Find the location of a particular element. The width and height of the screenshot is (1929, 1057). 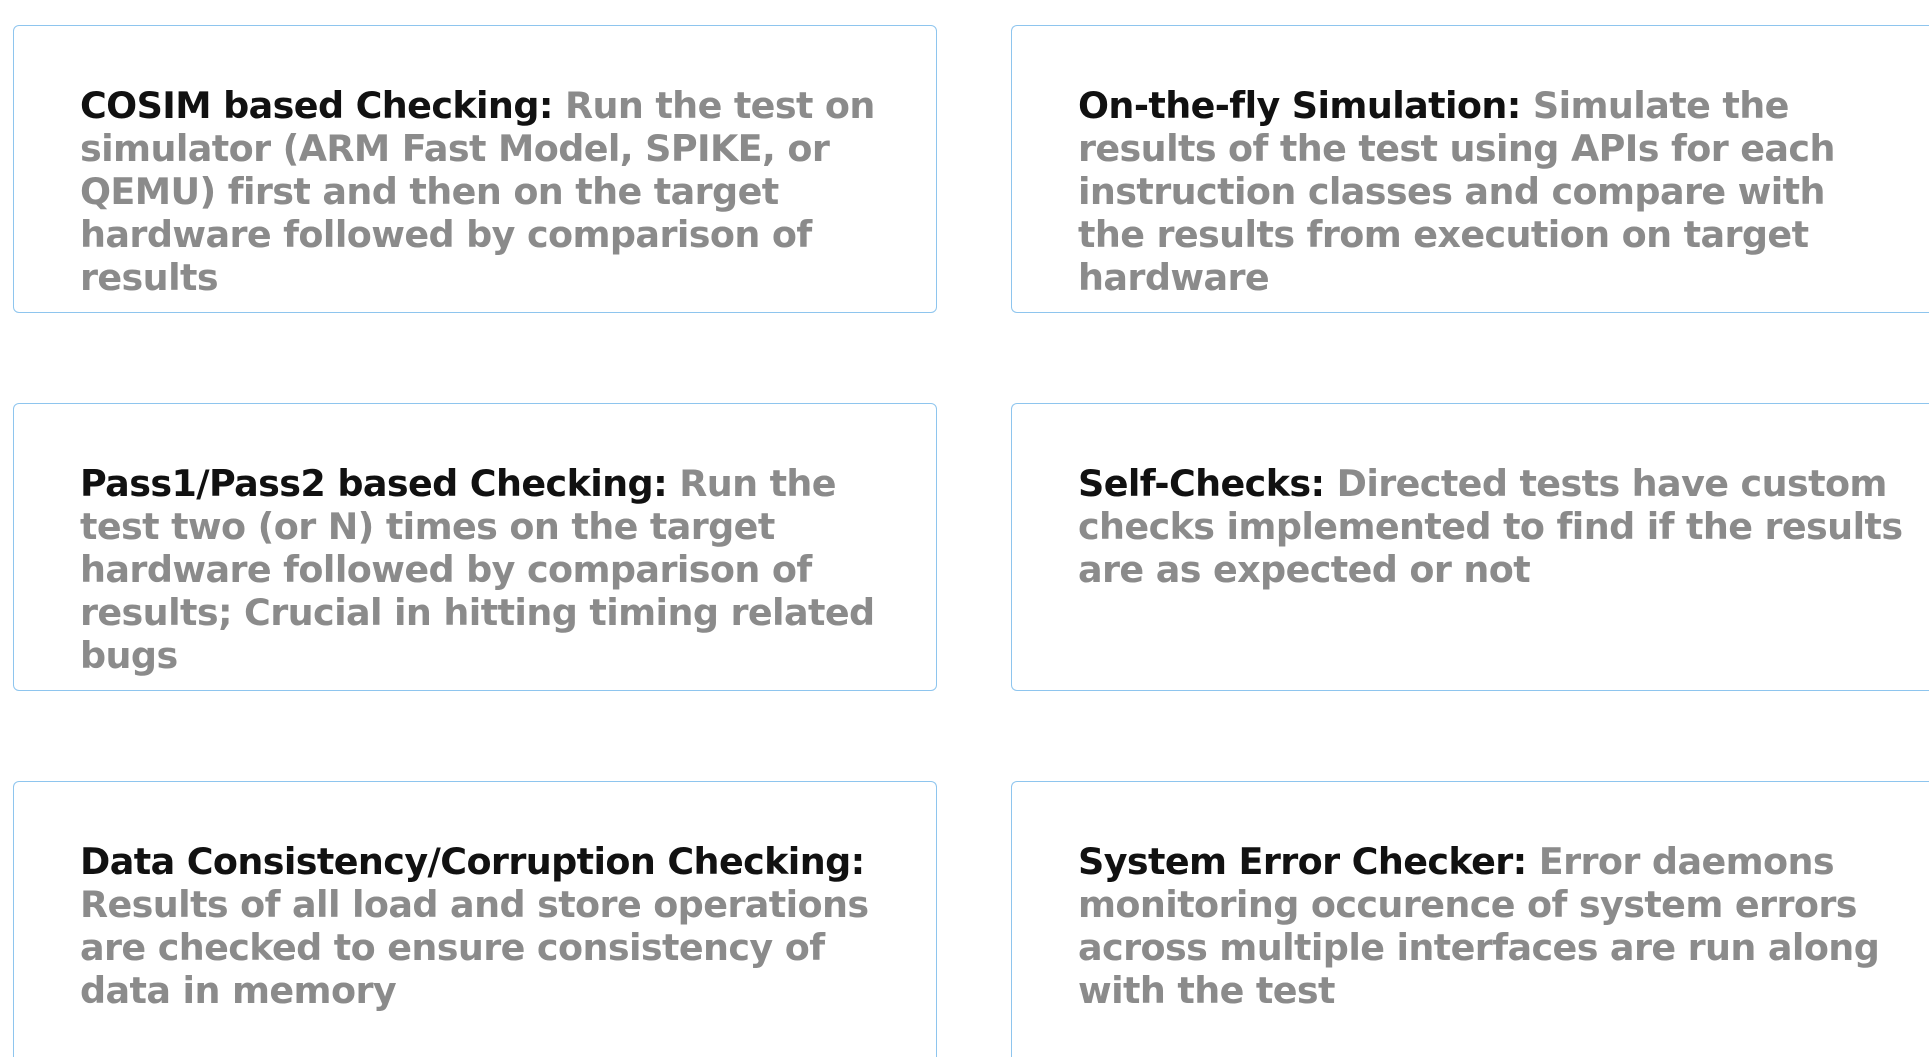

card-title: System Error Checker: is located at coordinates (1302, 861).